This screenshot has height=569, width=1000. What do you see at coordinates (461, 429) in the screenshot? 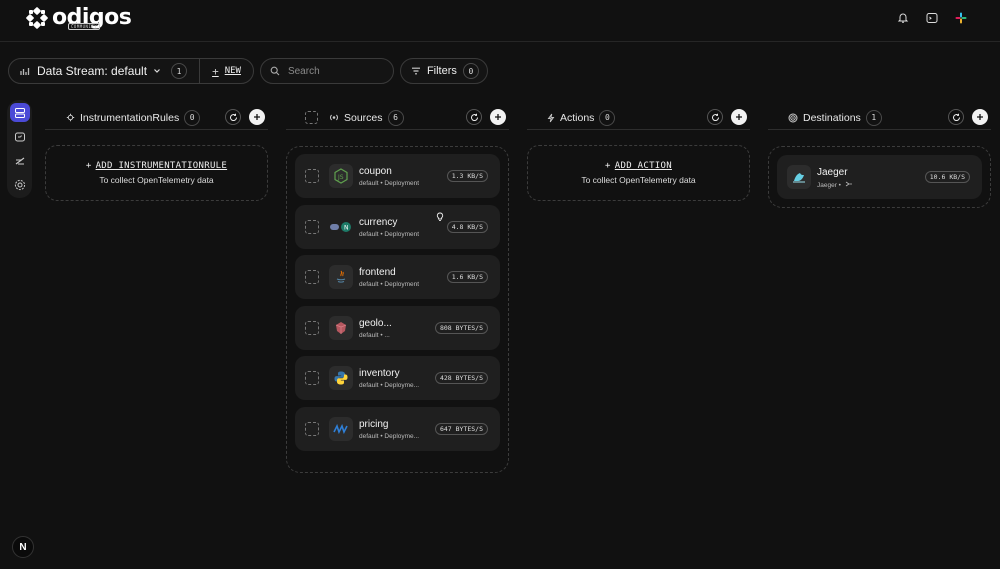
I see `throughput-badge: 647 BYTES/S` at bounding box center [461, 429].